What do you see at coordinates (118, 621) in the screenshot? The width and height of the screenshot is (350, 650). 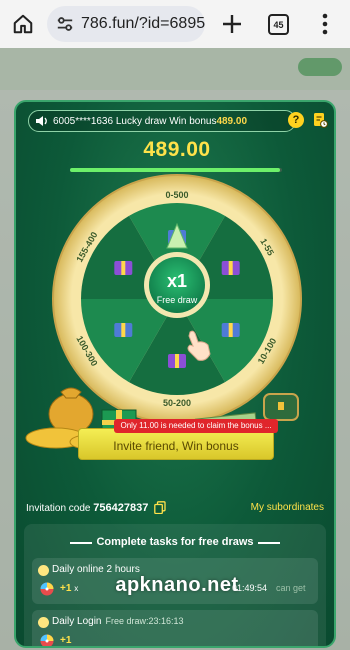 I see `task-name: Daily Login Free draw:23:16:13` at bounding box center [118, 621].